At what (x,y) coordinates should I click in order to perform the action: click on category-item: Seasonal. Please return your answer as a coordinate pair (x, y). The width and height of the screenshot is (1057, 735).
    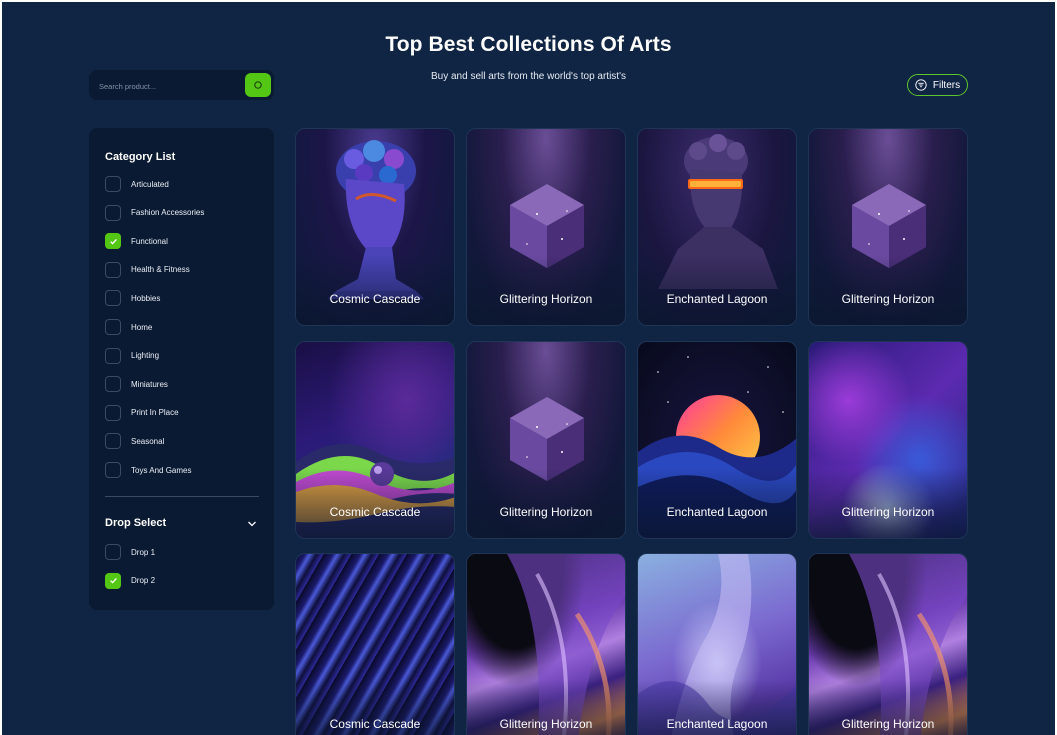
    Looking at the image, I should click on (134, 441).